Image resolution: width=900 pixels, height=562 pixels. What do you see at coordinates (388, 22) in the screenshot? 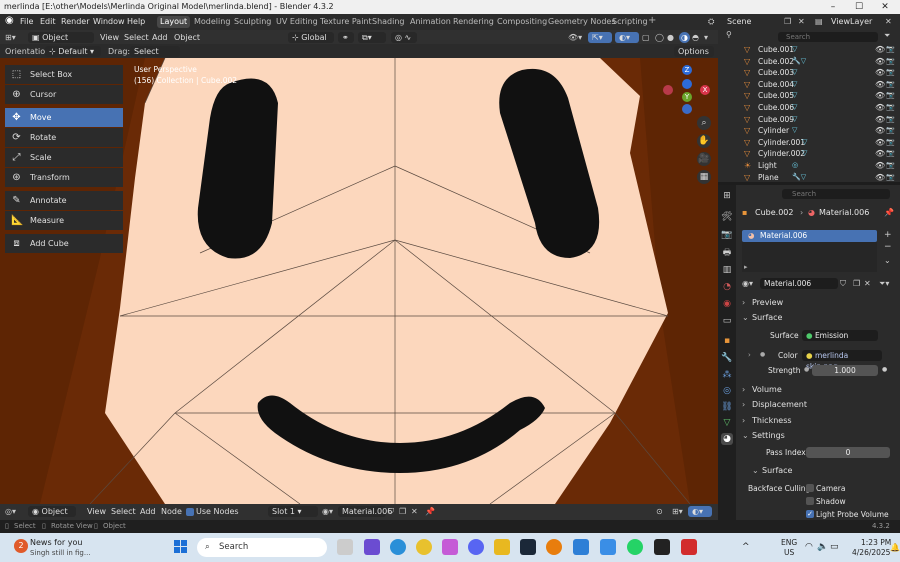
I see `workspace-shading: Shading` at bounding box center [388, 22].